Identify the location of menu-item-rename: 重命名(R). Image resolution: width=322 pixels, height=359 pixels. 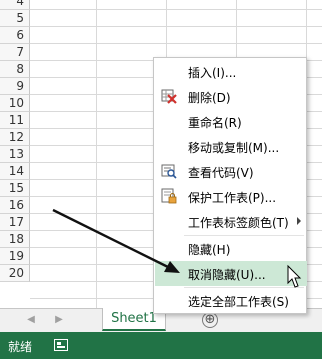
(231, 121).